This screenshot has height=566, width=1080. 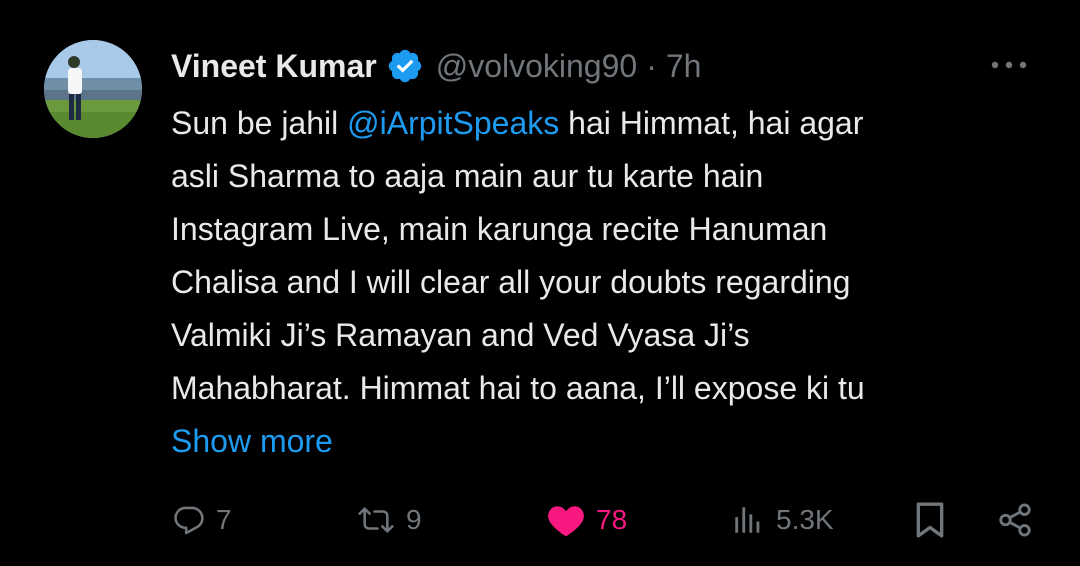 I want to click on bookmark-icon, so click(x=930, y=520).